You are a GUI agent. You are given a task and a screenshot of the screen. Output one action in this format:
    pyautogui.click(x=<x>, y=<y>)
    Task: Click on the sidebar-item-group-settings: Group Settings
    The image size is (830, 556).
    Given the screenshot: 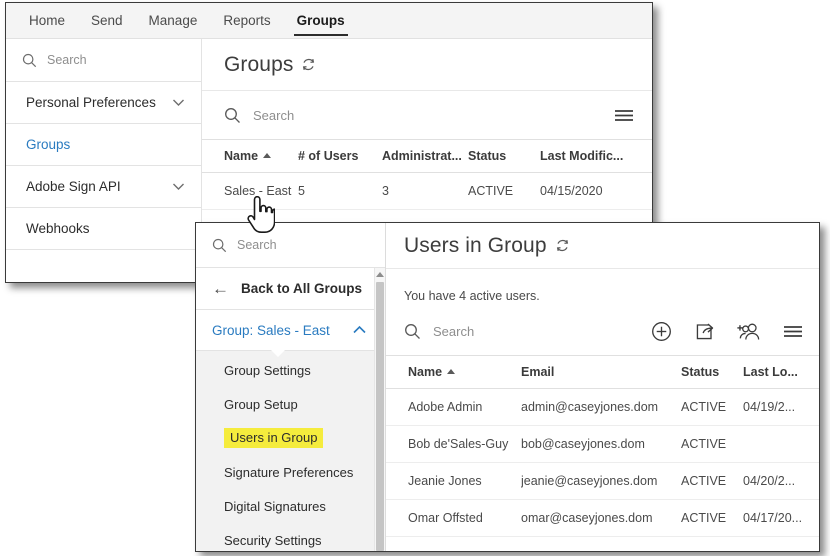 What is the action you would take?
    pyautogui.click(x=290, y=370)
    